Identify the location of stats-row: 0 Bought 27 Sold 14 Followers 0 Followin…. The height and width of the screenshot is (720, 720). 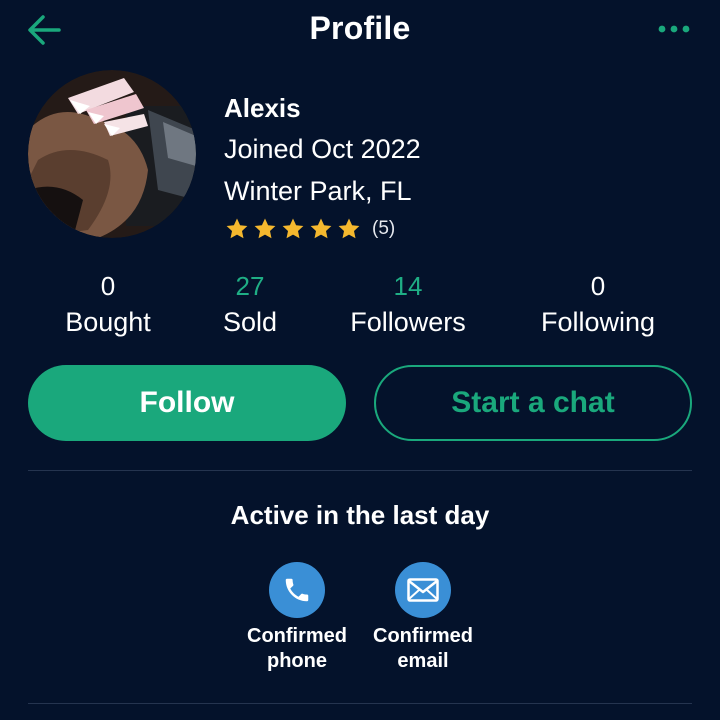
(360, 308).